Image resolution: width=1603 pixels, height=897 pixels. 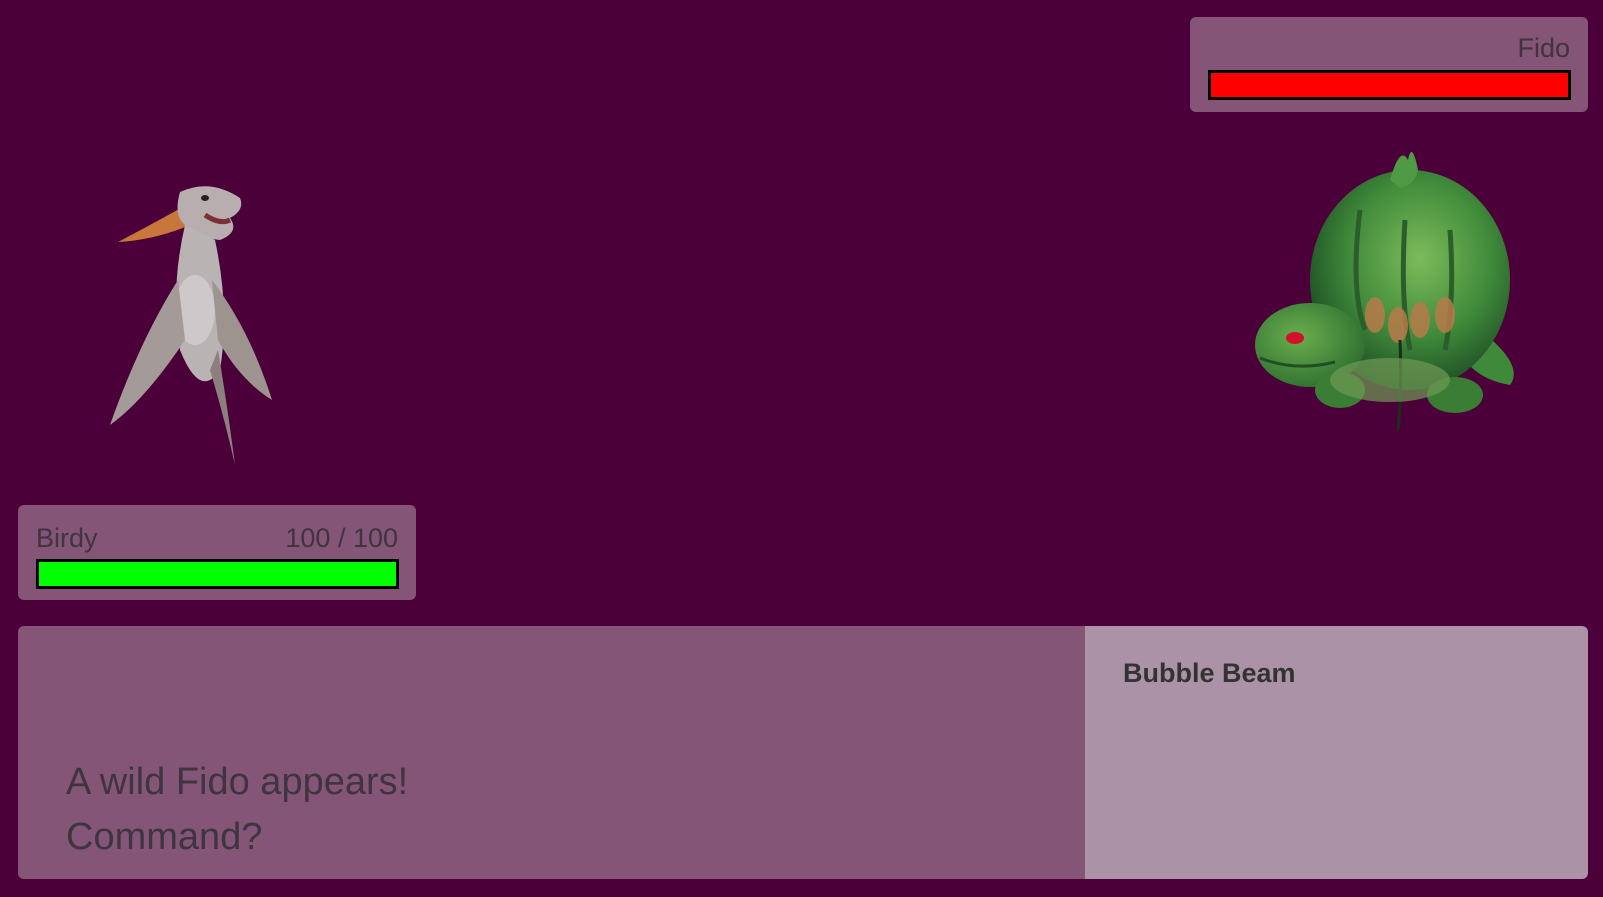 I want to click on pterosaur-creature-icon, so click(x=191, y=325).